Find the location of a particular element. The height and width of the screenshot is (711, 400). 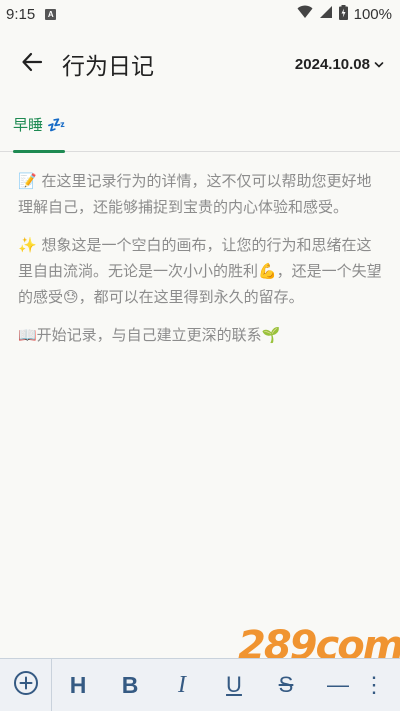

editor-paragraph: 📖开始记录，与自己建立更深的联系🌱 is located at coordinates (149, 335).